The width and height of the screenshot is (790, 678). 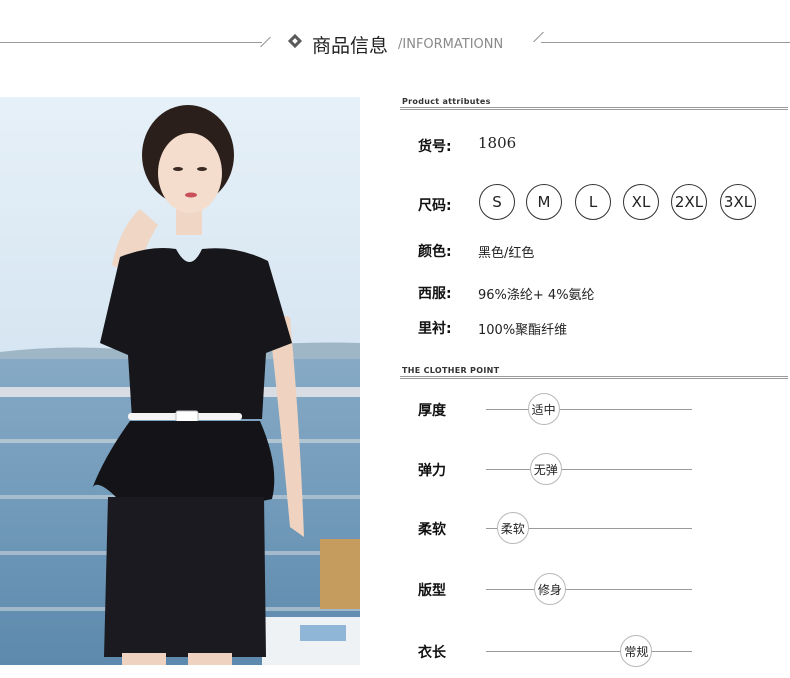 What do you see at coordinates (451, 44) in the screenshot?
I see `header-subtitle: /INFORMATIONN` at bounding box center [451, 44].